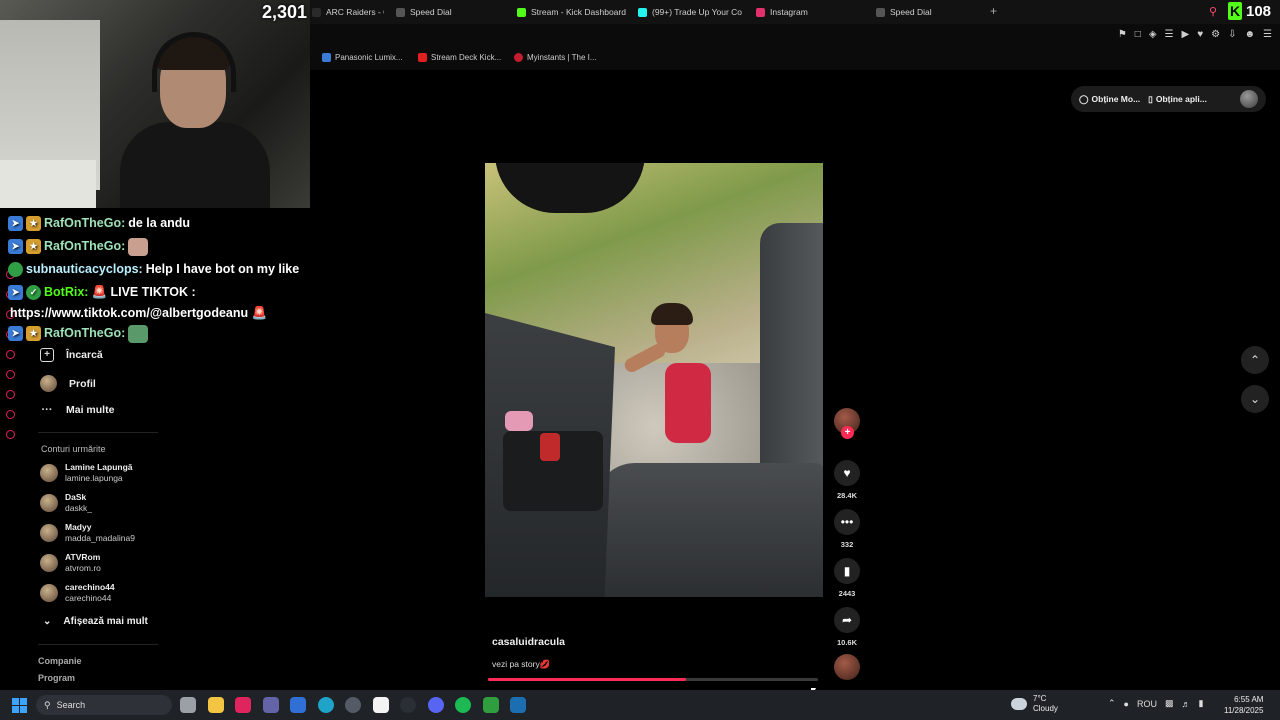  Describe the element at coordinates (77, 410) in the screenshot. I see `nav-more: ··· Mai multe` at that location.